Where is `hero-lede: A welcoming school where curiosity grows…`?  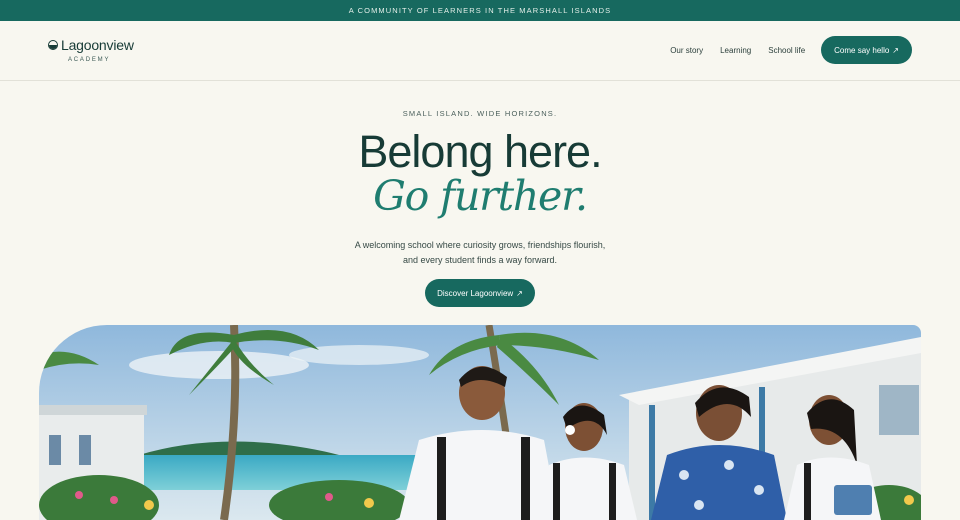 hero-lede: A welcoming school where curiosity grows… is located at coordinates (480, 253).